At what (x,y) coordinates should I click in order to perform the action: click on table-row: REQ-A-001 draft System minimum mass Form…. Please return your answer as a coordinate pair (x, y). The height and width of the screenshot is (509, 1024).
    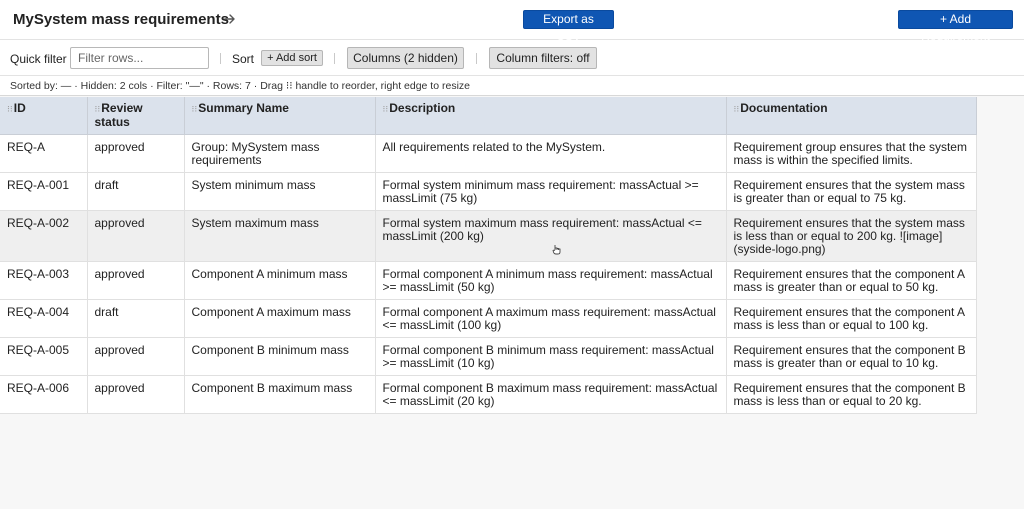
    Looking at the image, I should click on (488, 191).